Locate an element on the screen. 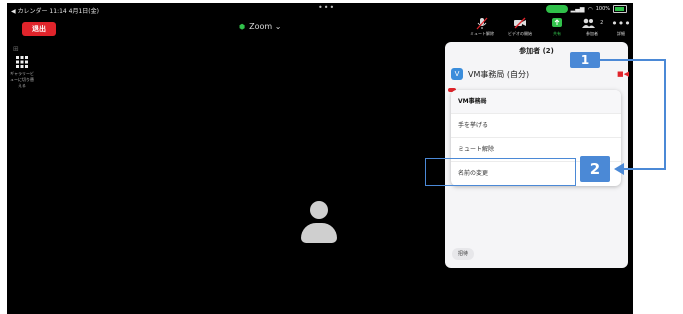 Image resolution: width=683 pixels, height=314 pixels. menu-item-raise-hand: 手を挙げる is located at coordinates (536, 126).